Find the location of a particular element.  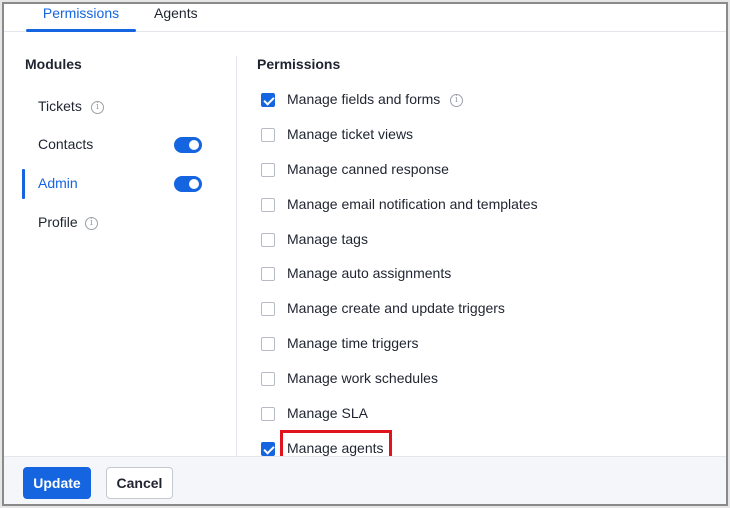

permission-label: Manage SLA is located at coordinates (327, 413).